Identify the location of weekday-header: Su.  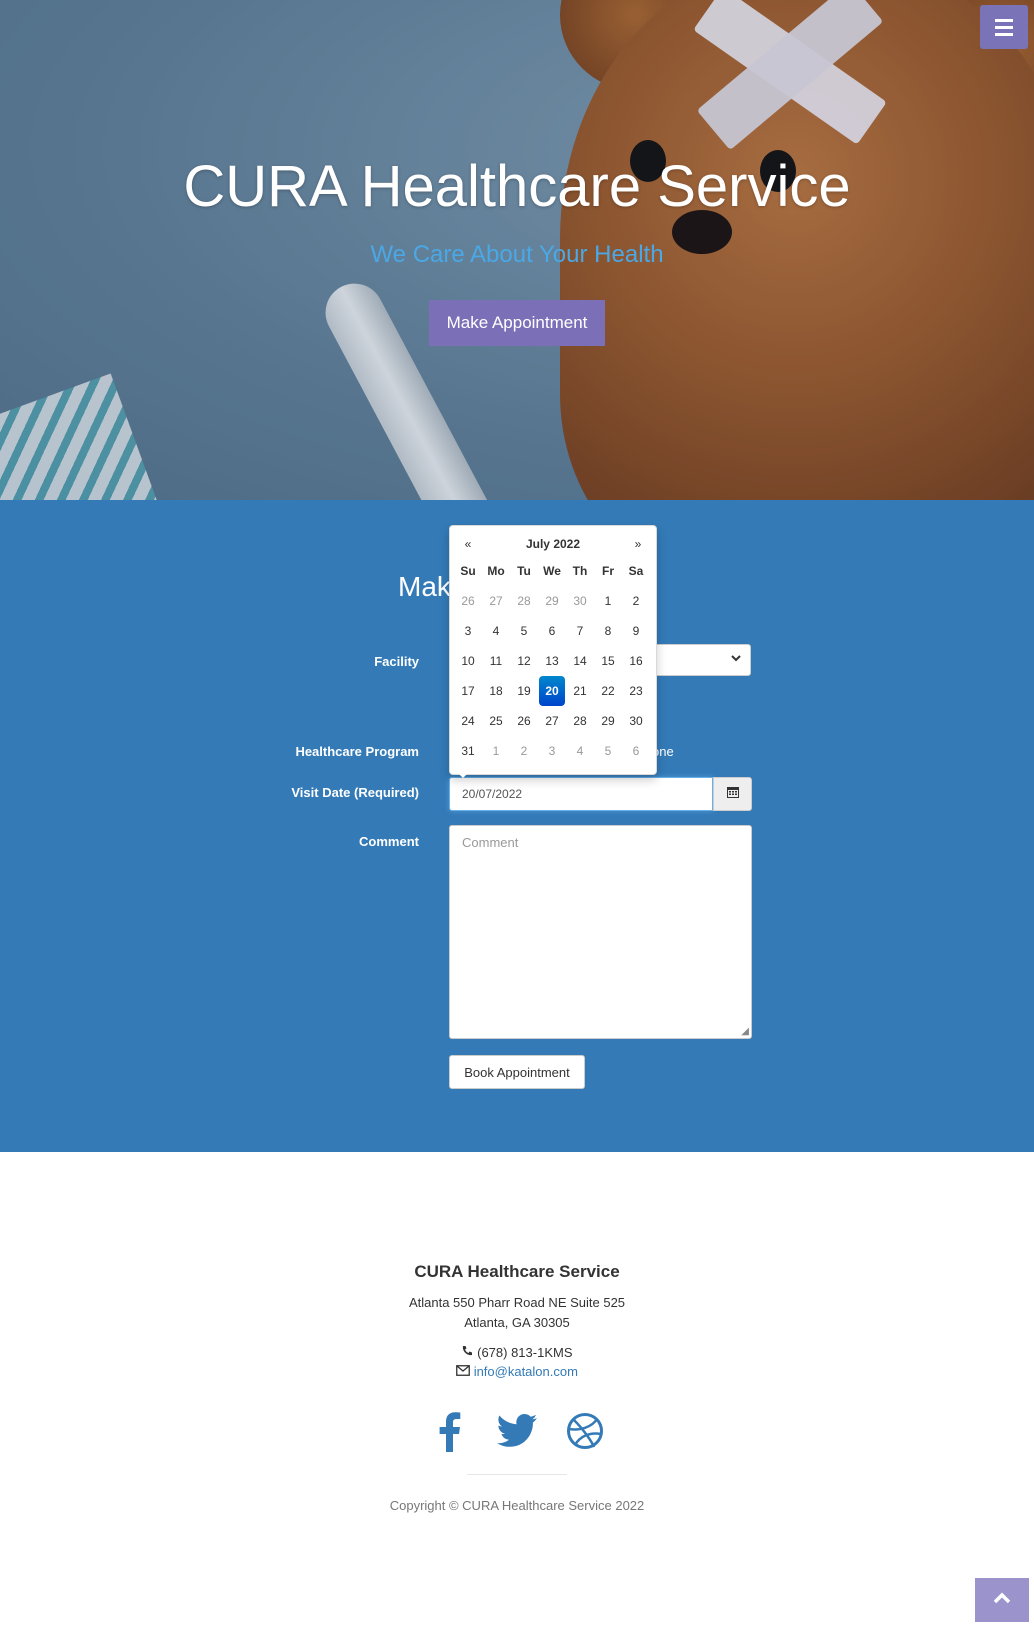
(468, 571).